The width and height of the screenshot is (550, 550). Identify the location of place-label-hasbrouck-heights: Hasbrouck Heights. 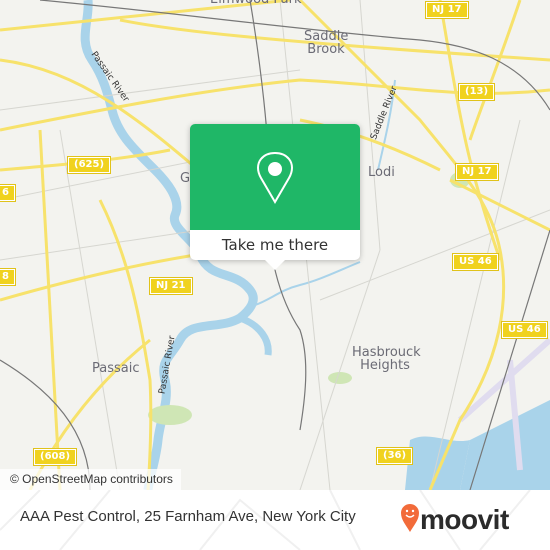
(386, 359).